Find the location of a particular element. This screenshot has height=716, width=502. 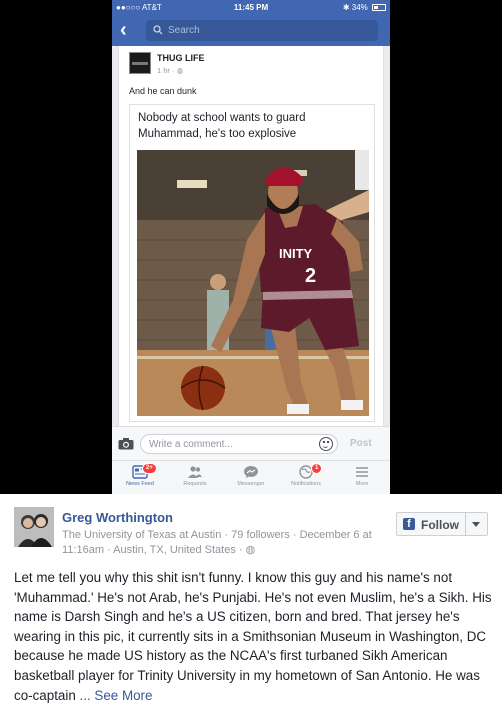

caret-down-icon is located at coordinates (476, 524).